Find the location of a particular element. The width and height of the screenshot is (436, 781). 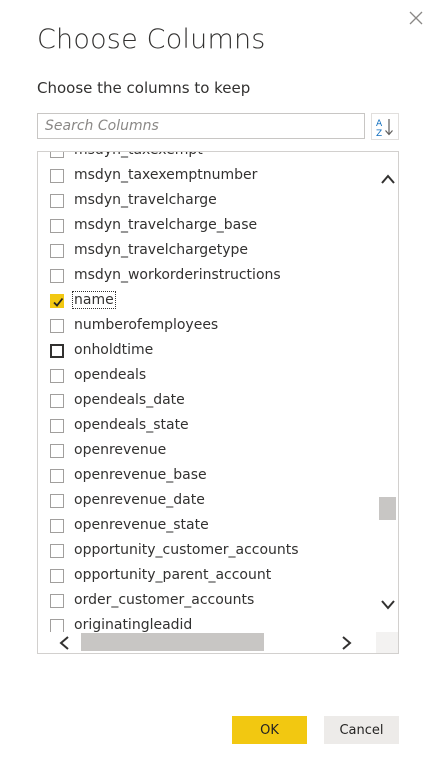

column-label: msdyn_taxexemptnumber is located at coordinates (166, 175).